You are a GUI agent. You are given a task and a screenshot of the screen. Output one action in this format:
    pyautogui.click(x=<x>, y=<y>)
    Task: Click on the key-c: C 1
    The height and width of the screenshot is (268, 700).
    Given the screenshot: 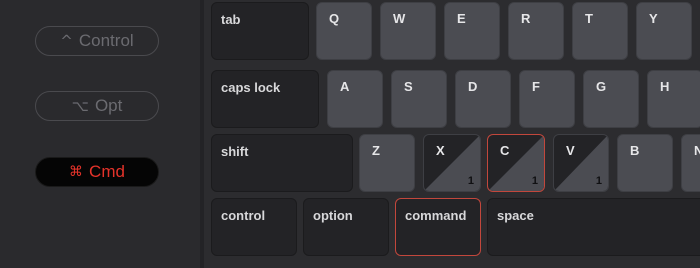 What is the action you would take?
    pyautogui.click(x=516, y=163)
    